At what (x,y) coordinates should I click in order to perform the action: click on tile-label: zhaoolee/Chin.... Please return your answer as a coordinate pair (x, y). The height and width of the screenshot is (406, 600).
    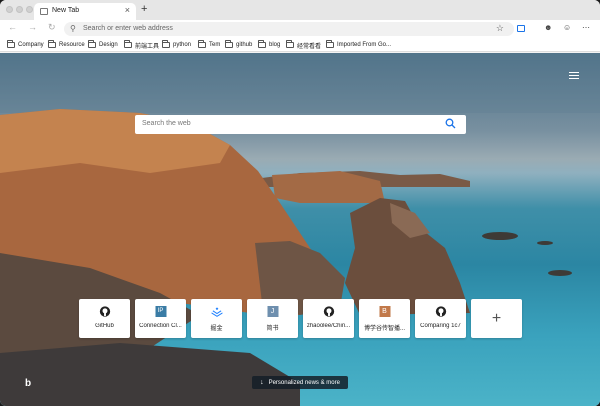
    Looking at the image, I should click on (328, 326).